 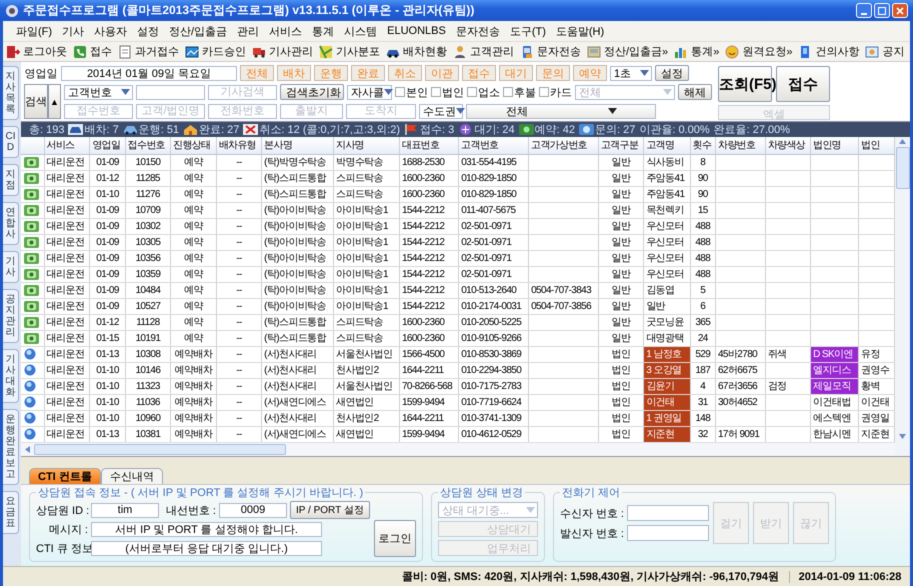 I want to click on table-cell: (탁)아이비탁송, so click(x=298, y=290).